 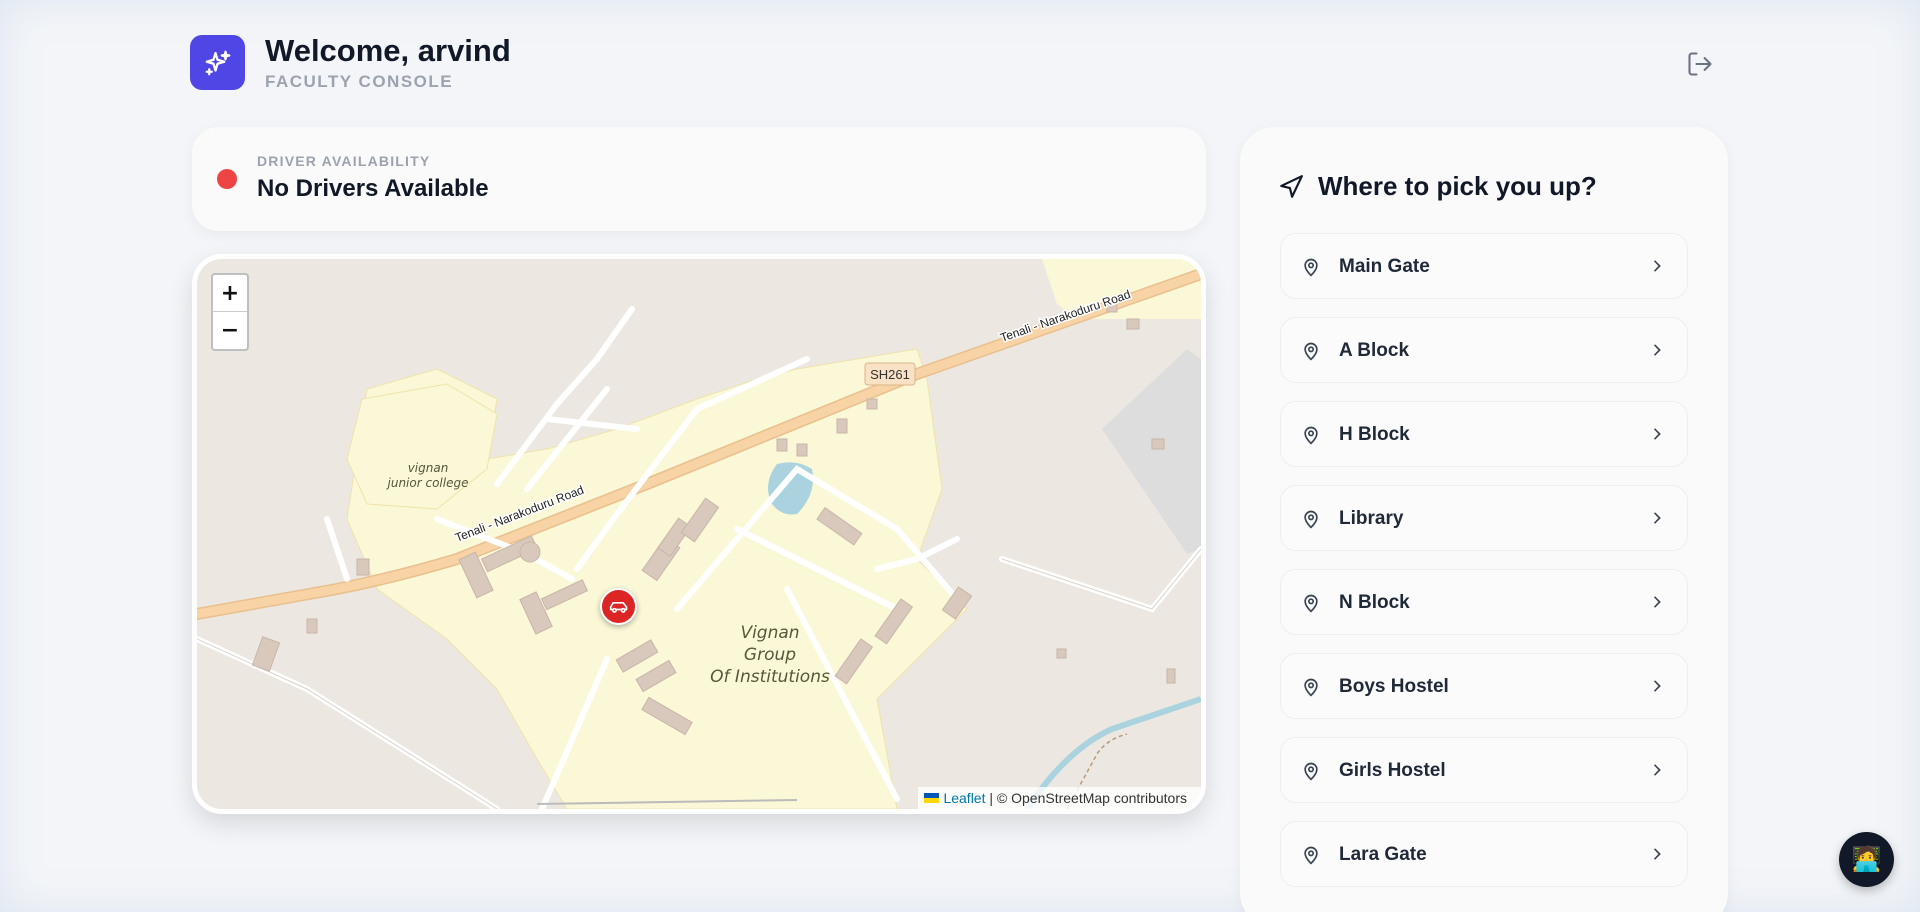 What do you see at coordinates (230, 330) in the screenshot?
I see `zoom-out-button: −` at bounding box center [230, 330].